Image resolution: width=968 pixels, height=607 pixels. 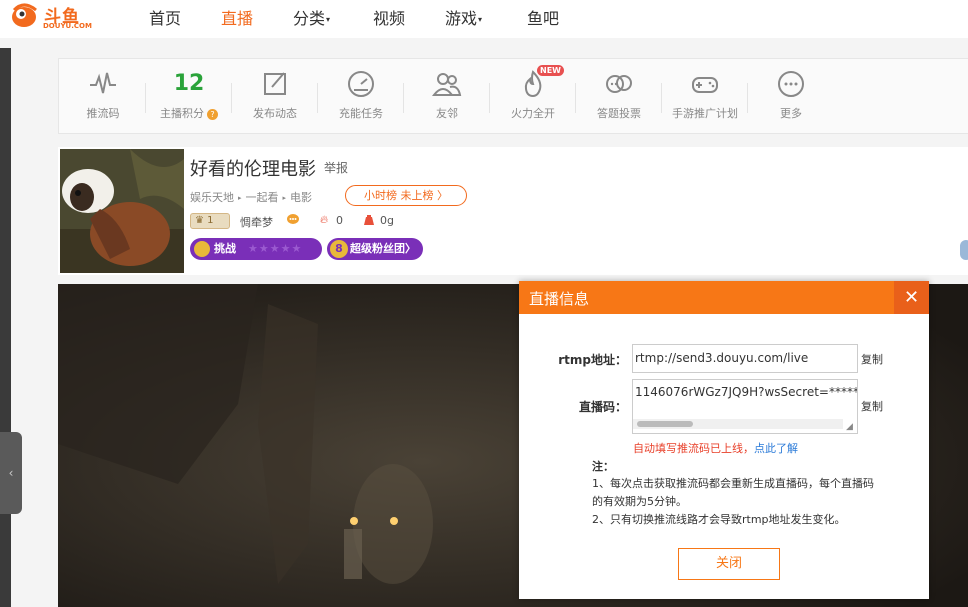 I want to click on close-icon: ✕, so click(x=911, y=297).